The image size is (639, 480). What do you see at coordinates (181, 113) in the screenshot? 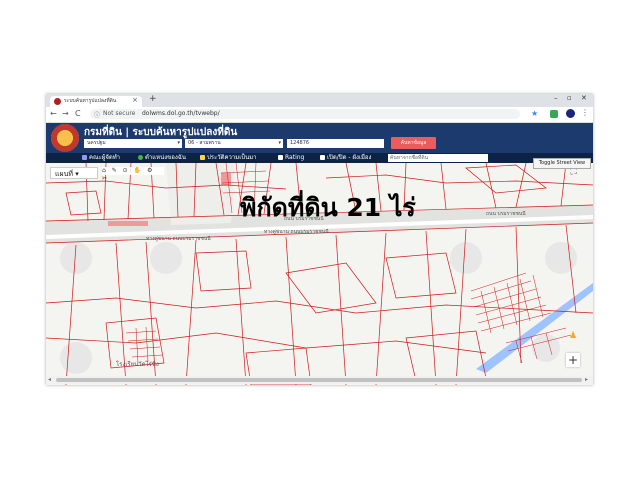
I see `url-text: dolwms.dol.go.th/tvwebp/` at bounding box center [181, 113].